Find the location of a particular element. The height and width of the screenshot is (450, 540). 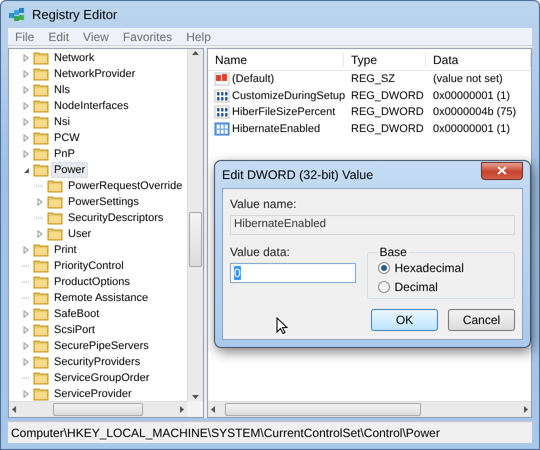

field-label: Value name: is located at coordinates (264, 204).